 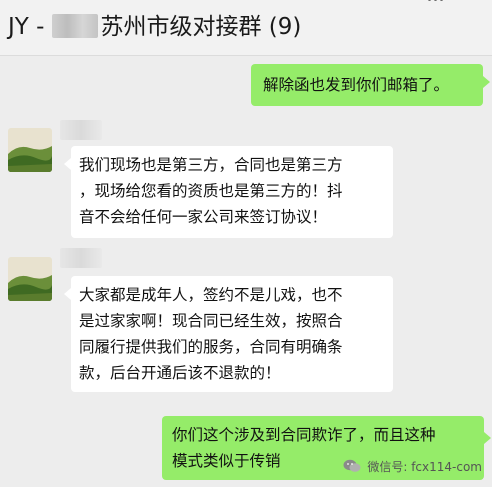 I want to click on chat-title: JY - 苏州市级对接群 (9), so click(x=154, y=27).